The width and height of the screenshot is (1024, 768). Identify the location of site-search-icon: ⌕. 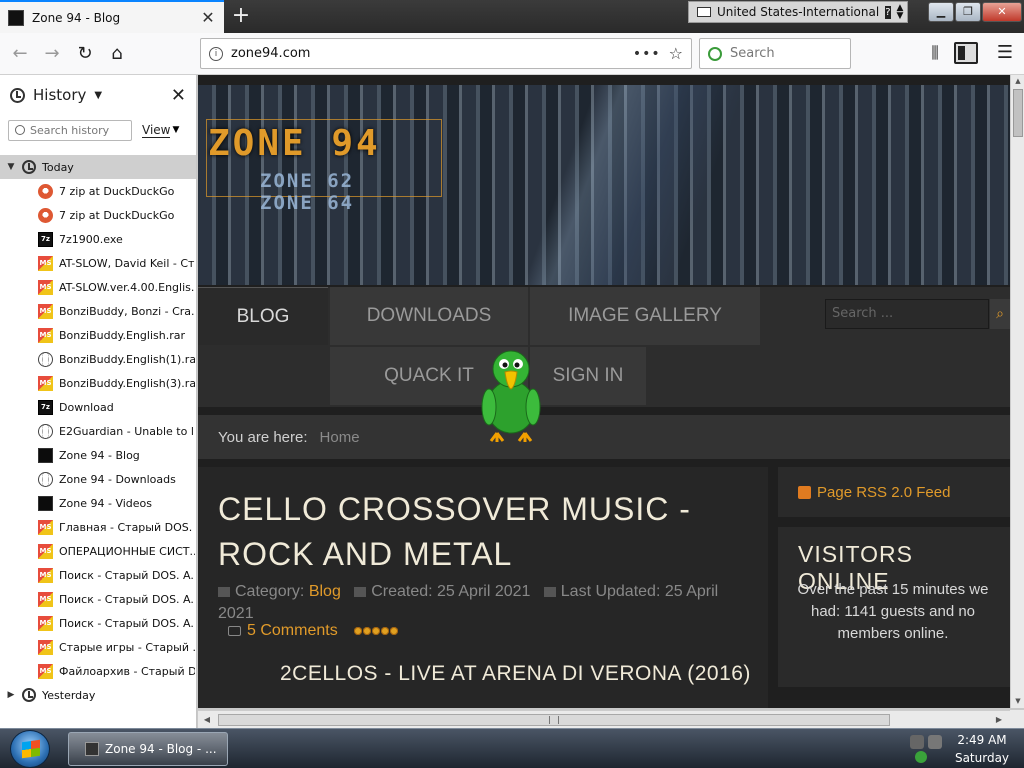
(1000, 314).